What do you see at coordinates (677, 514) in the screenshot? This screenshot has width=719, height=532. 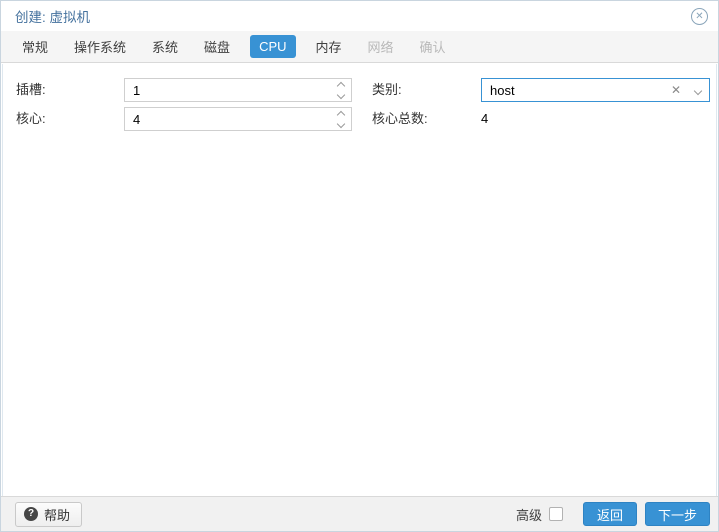 I see `next-button: 下一步` at bounding box center [677, 514].